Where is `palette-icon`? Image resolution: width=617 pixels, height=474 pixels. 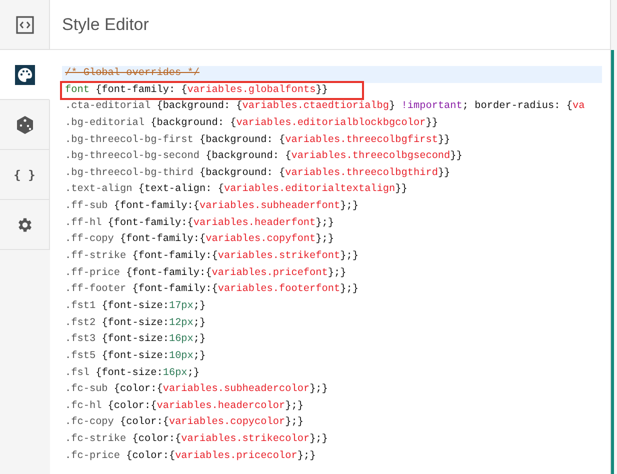 palette-icon is located at coordinates (24, 74).